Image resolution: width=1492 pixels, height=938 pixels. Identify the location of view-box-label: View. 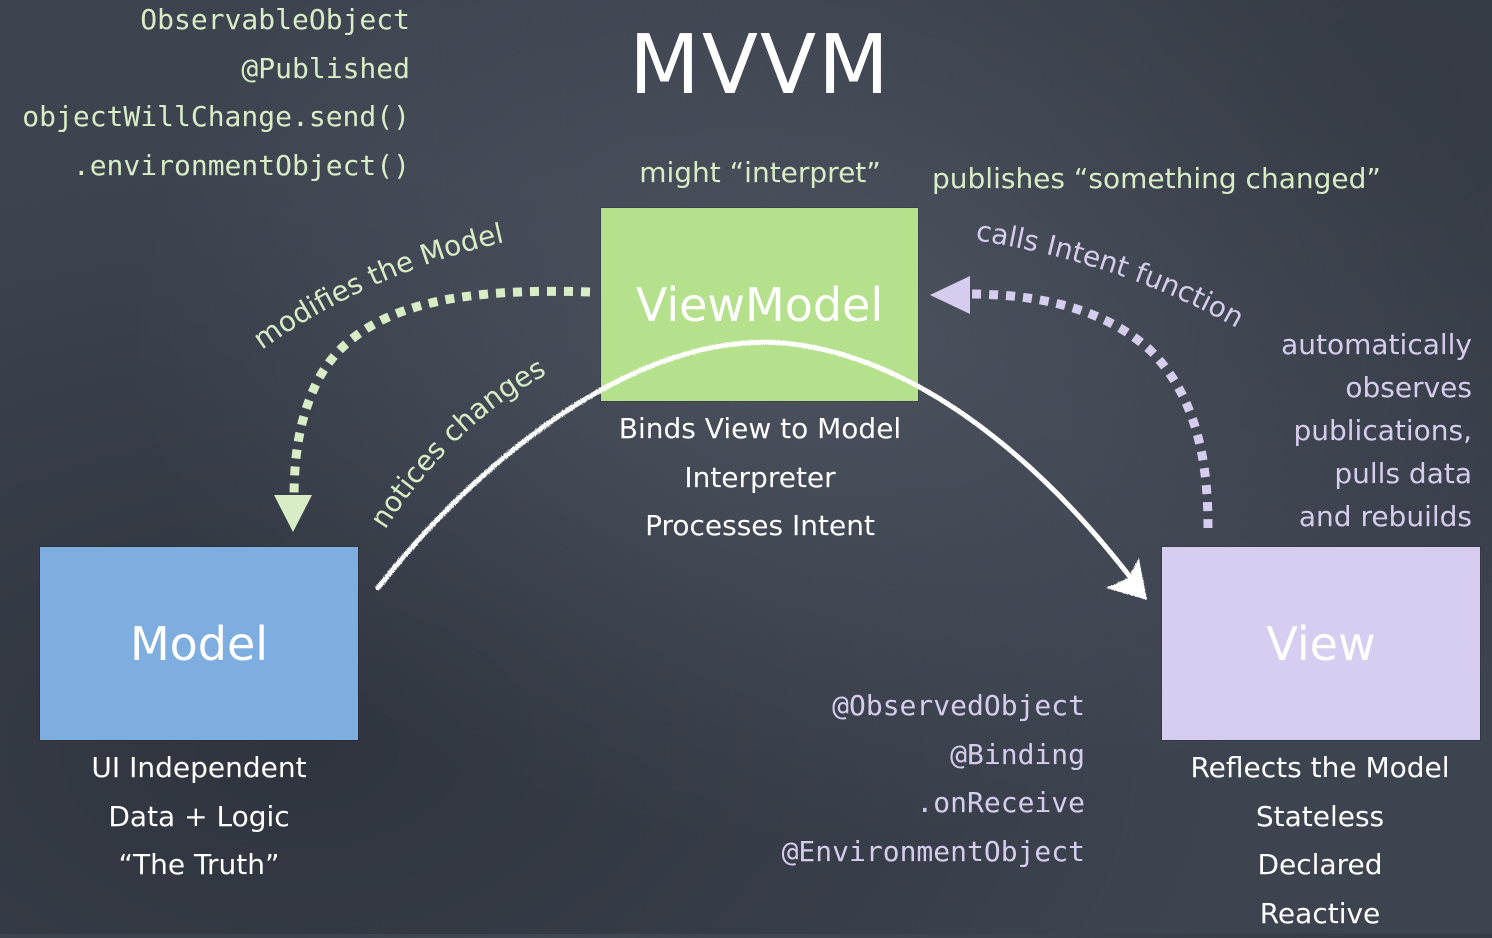
(1320, 644).